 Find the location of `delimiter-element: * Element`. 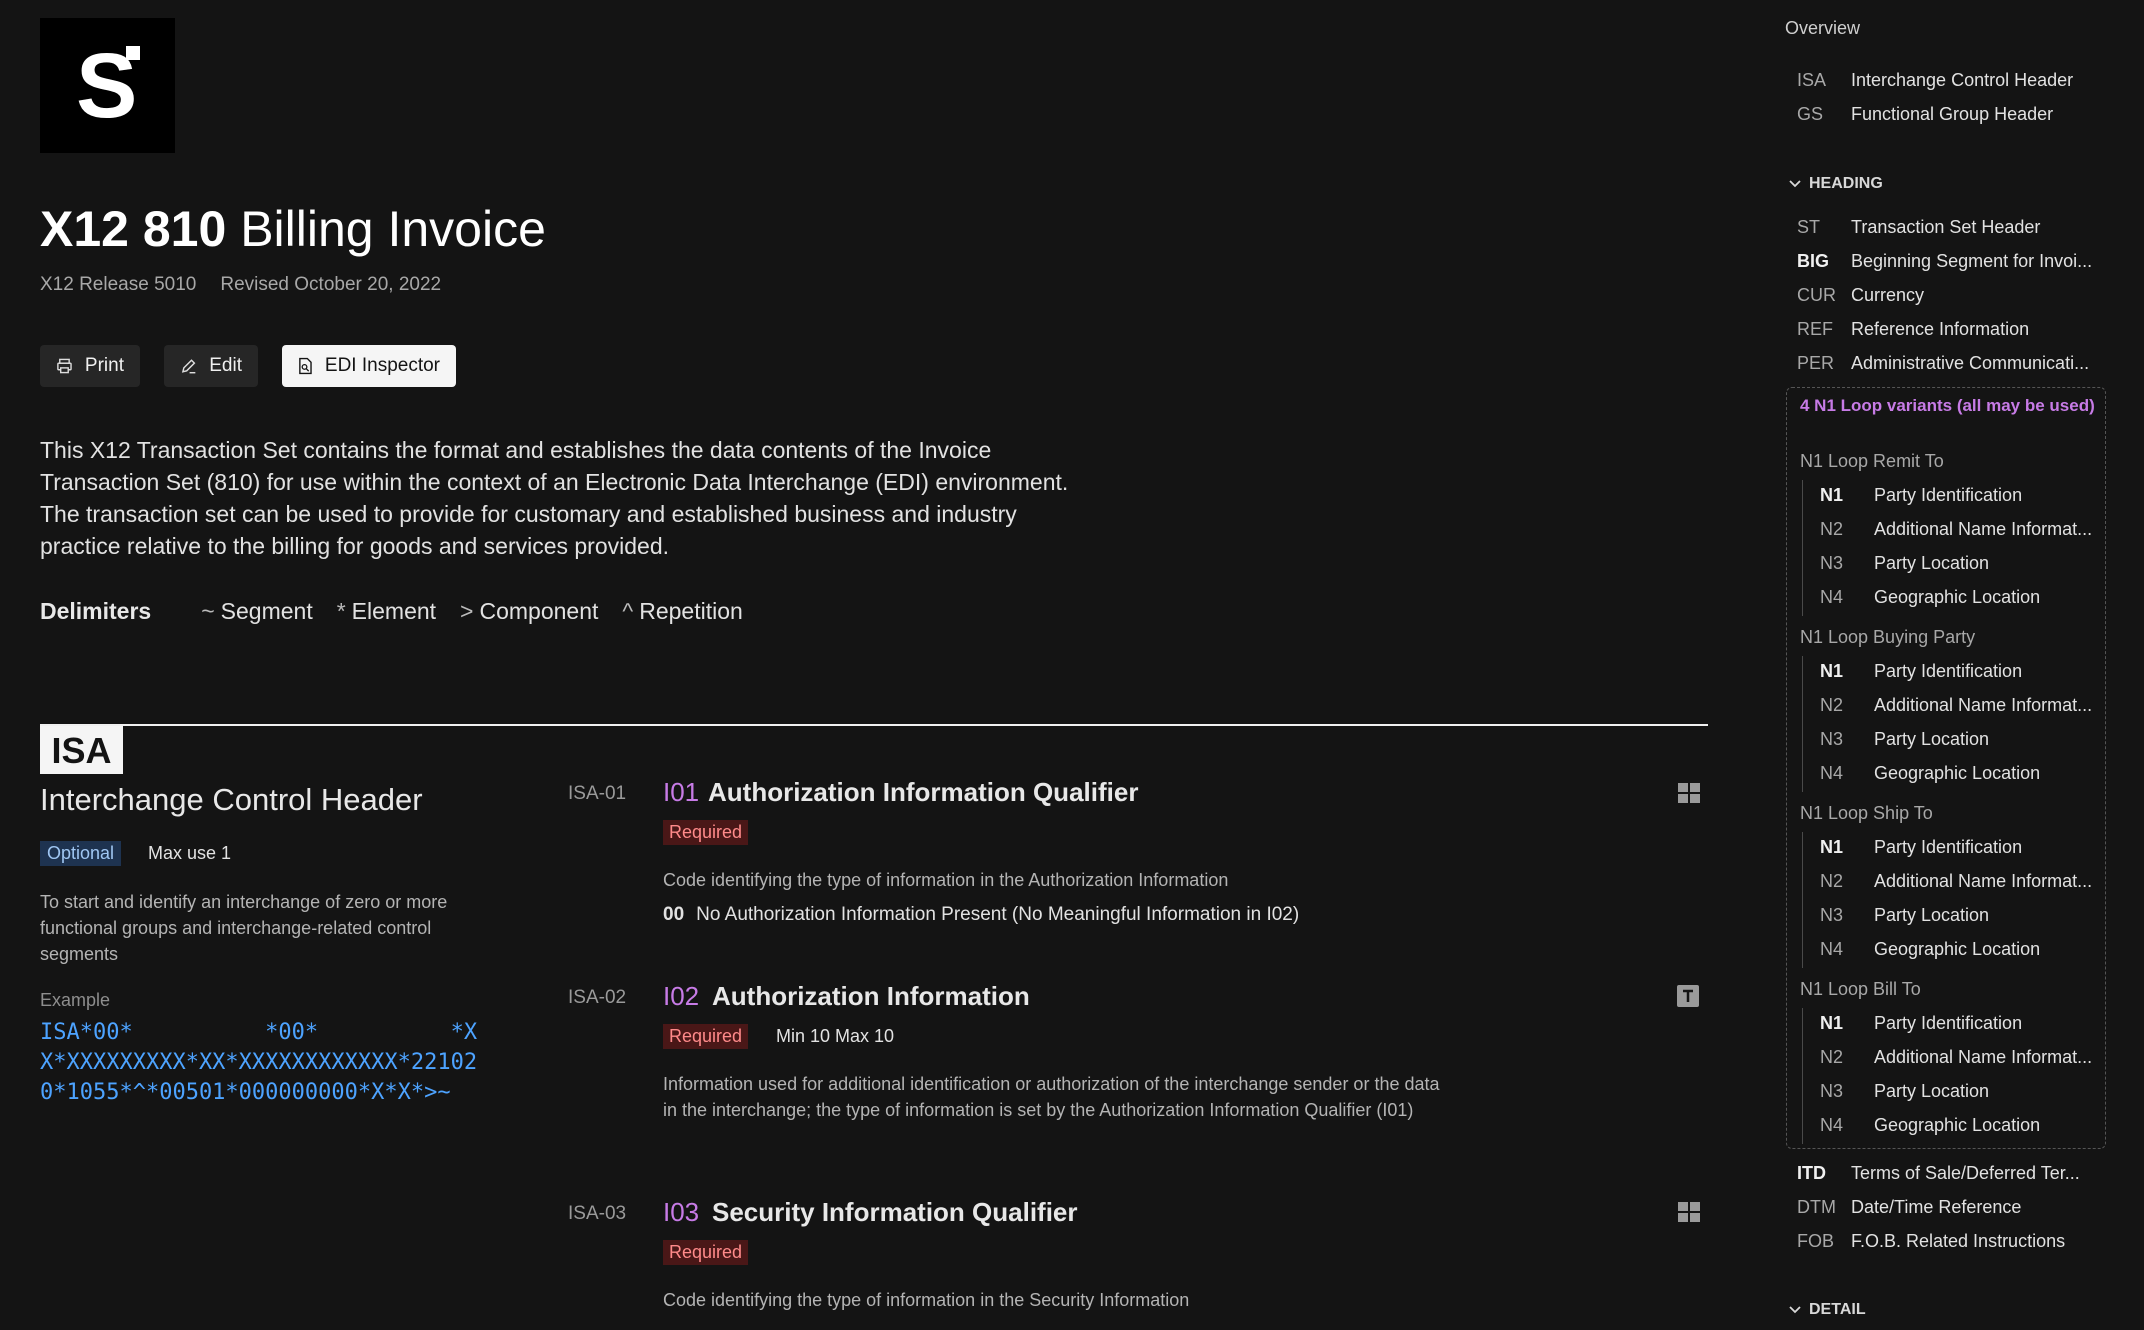

delimiter-element: * Element is located at coordinates (386, 611).